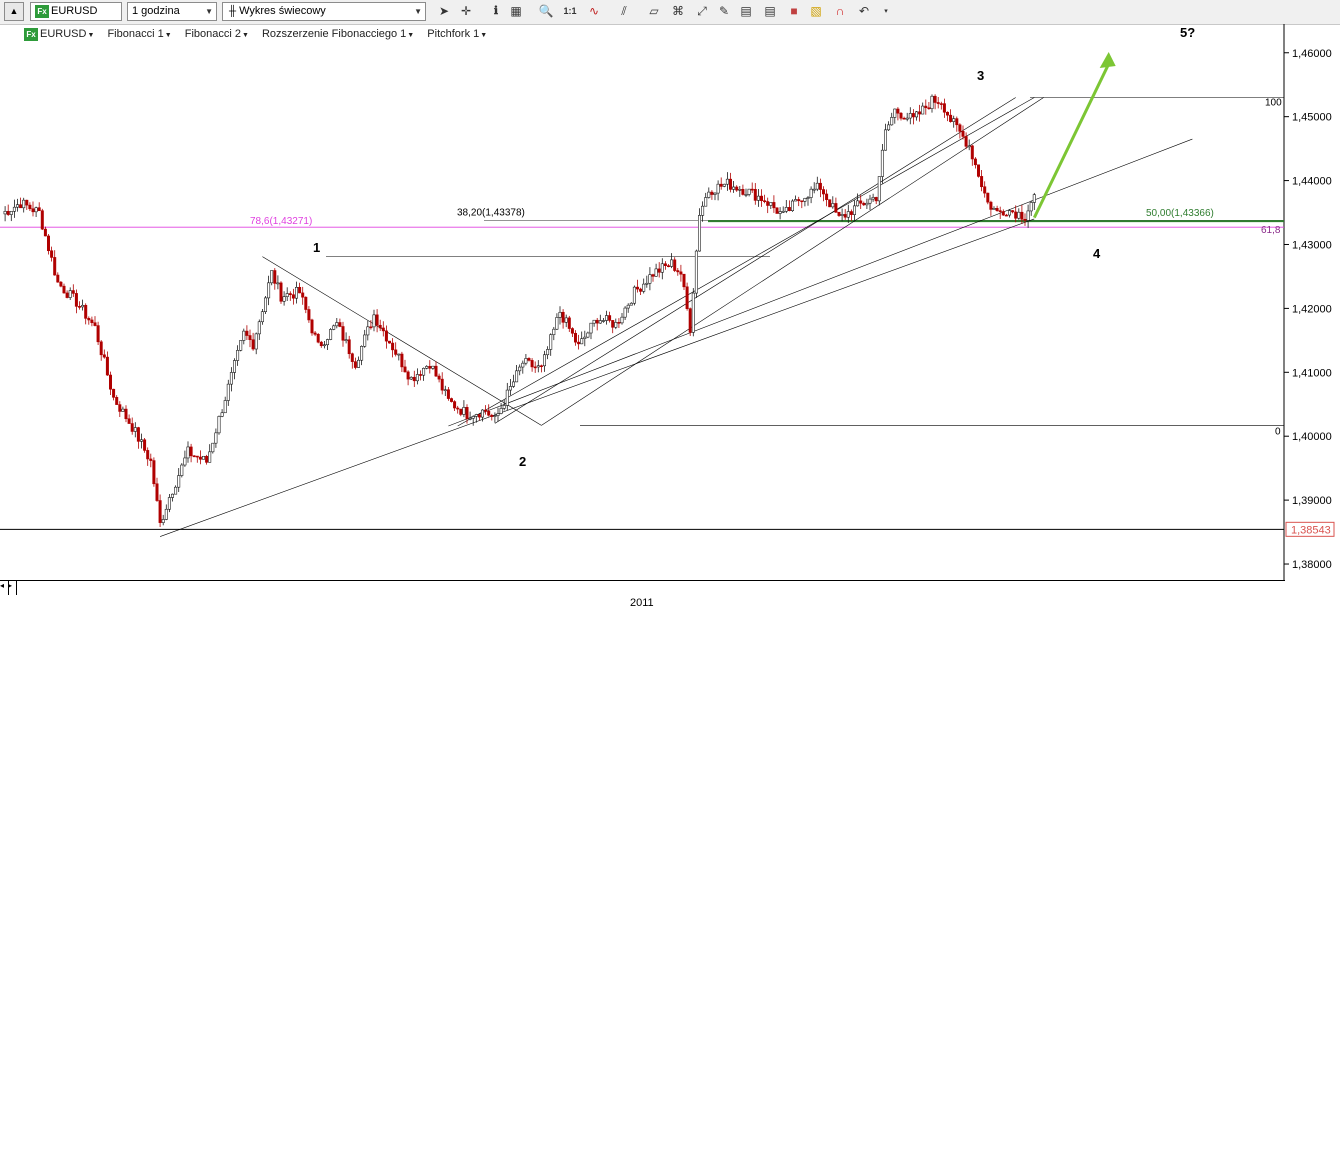  Describe the element at coordinates (594, 11) in the screenshot. I see `indicators-icon: ∿` at that location.